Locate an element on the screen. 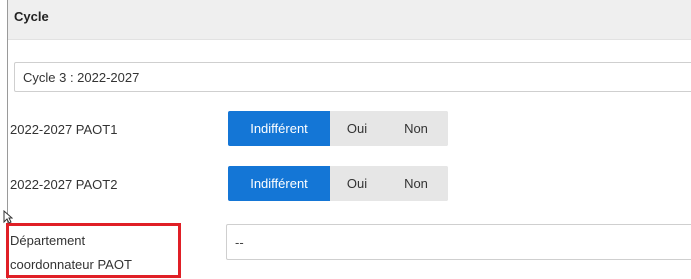 This screenshot has width=691, height=279. paot1-toggle-group: Indifférent Oui Non is located at coordinates (338, 128).